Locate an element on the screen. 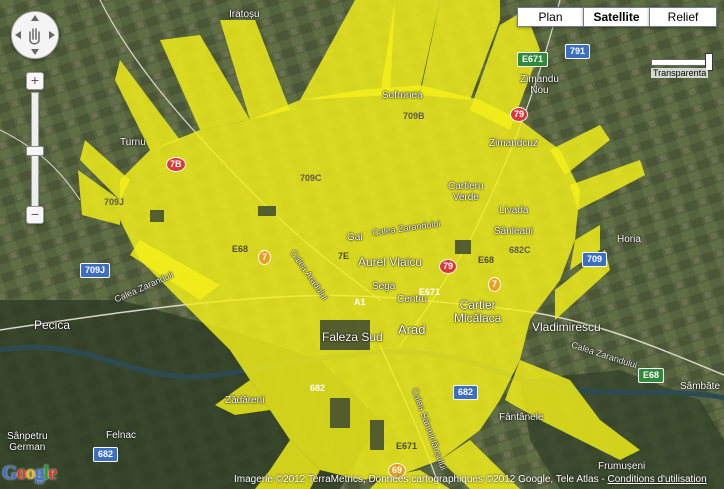 This screenshot has width=724, height=489. route-shield-682-bottom: 682 is located at coordinates (106, 454).